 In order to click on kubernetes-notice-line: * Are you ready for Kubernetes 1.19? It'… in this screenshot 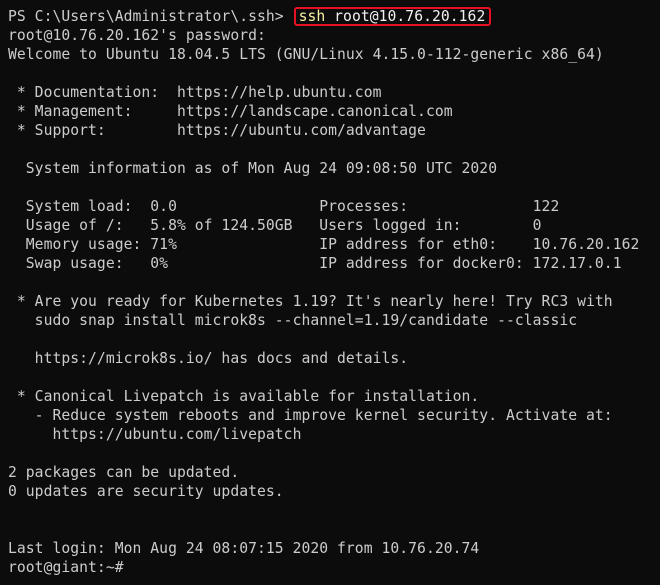, I will do `click(310, 301)`.